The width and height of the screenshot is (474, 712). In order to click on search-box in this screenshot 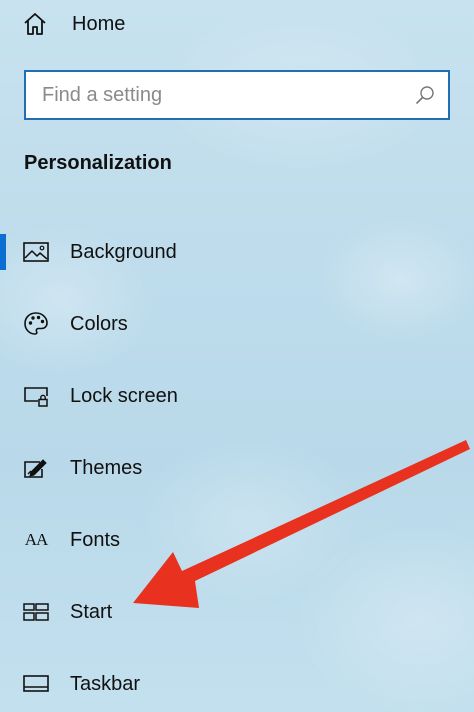, I will do `click(237, 95)`.